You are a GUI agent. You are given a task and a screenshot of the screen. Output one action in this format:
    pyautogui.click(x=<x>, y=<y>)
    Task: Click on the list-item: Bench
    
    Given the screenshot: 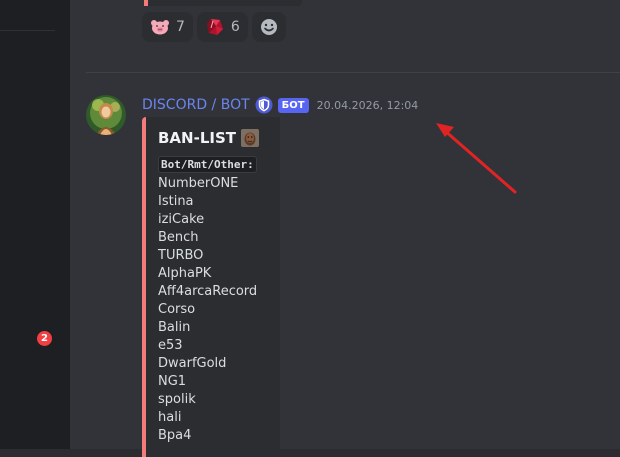 What is the action you would take?
    pyautogui.click(x=178, y=237)
    